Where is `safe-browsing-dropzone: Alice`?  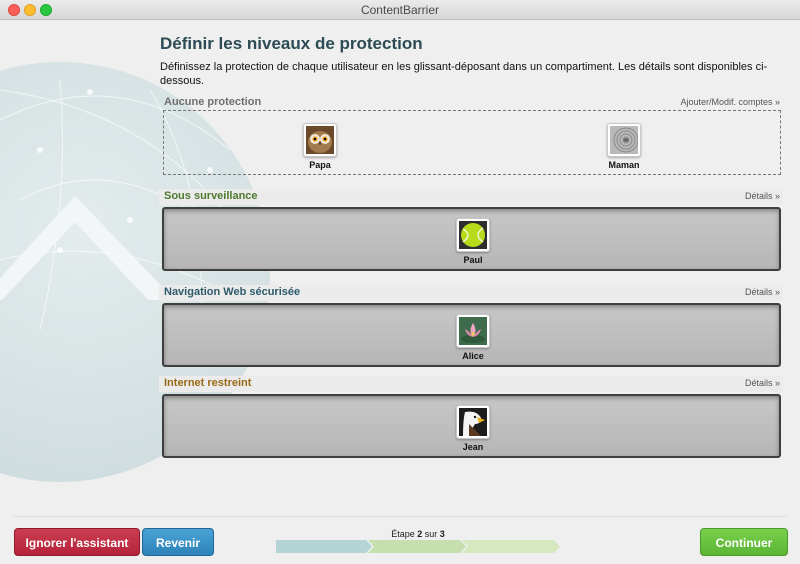 safe-browsing-dropzone: Alice is located at coordinates (471, 335).